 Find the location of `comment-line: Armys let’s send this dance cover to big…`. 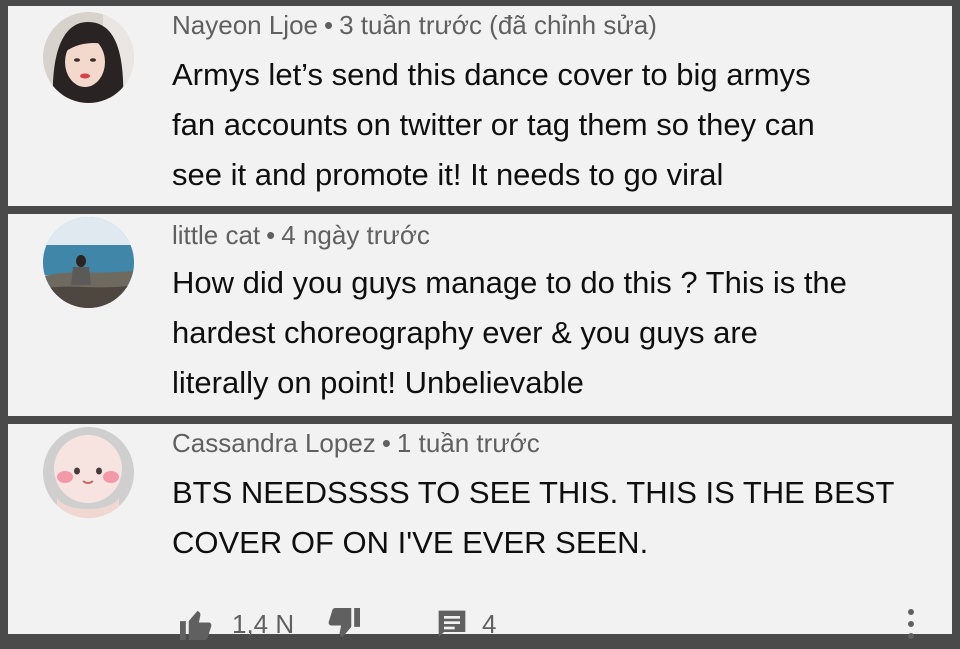

comment-line: Armys let’s send this dance cover to big… is located at coordinates (491, 74).